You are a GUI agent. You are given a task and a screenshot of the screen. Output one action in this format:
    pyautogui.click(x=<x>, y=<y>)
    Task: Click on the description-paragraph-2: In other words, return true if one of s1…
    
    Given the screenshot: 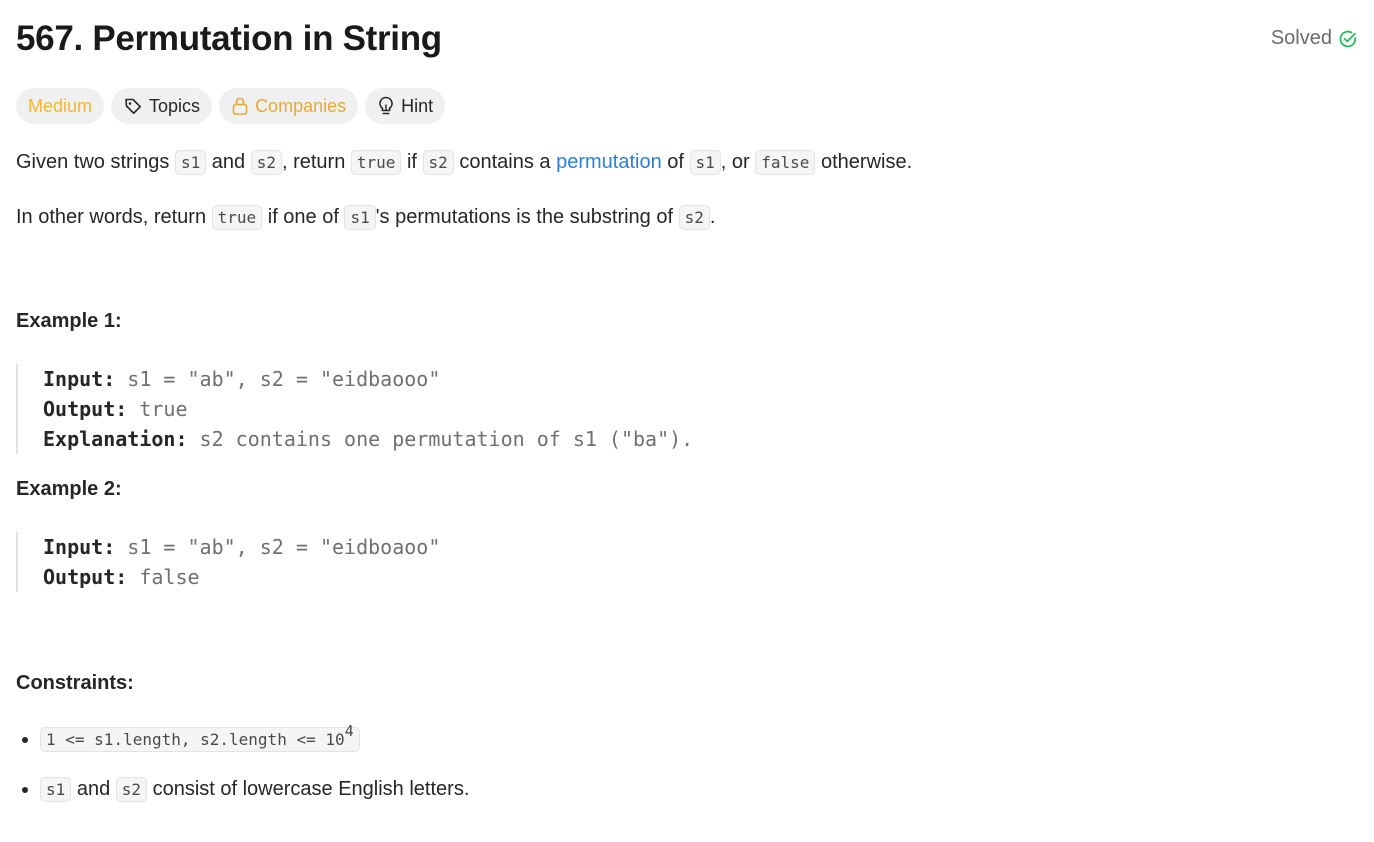 What is the action you would take?
    pyautogui.click(x=687, y=217)
    